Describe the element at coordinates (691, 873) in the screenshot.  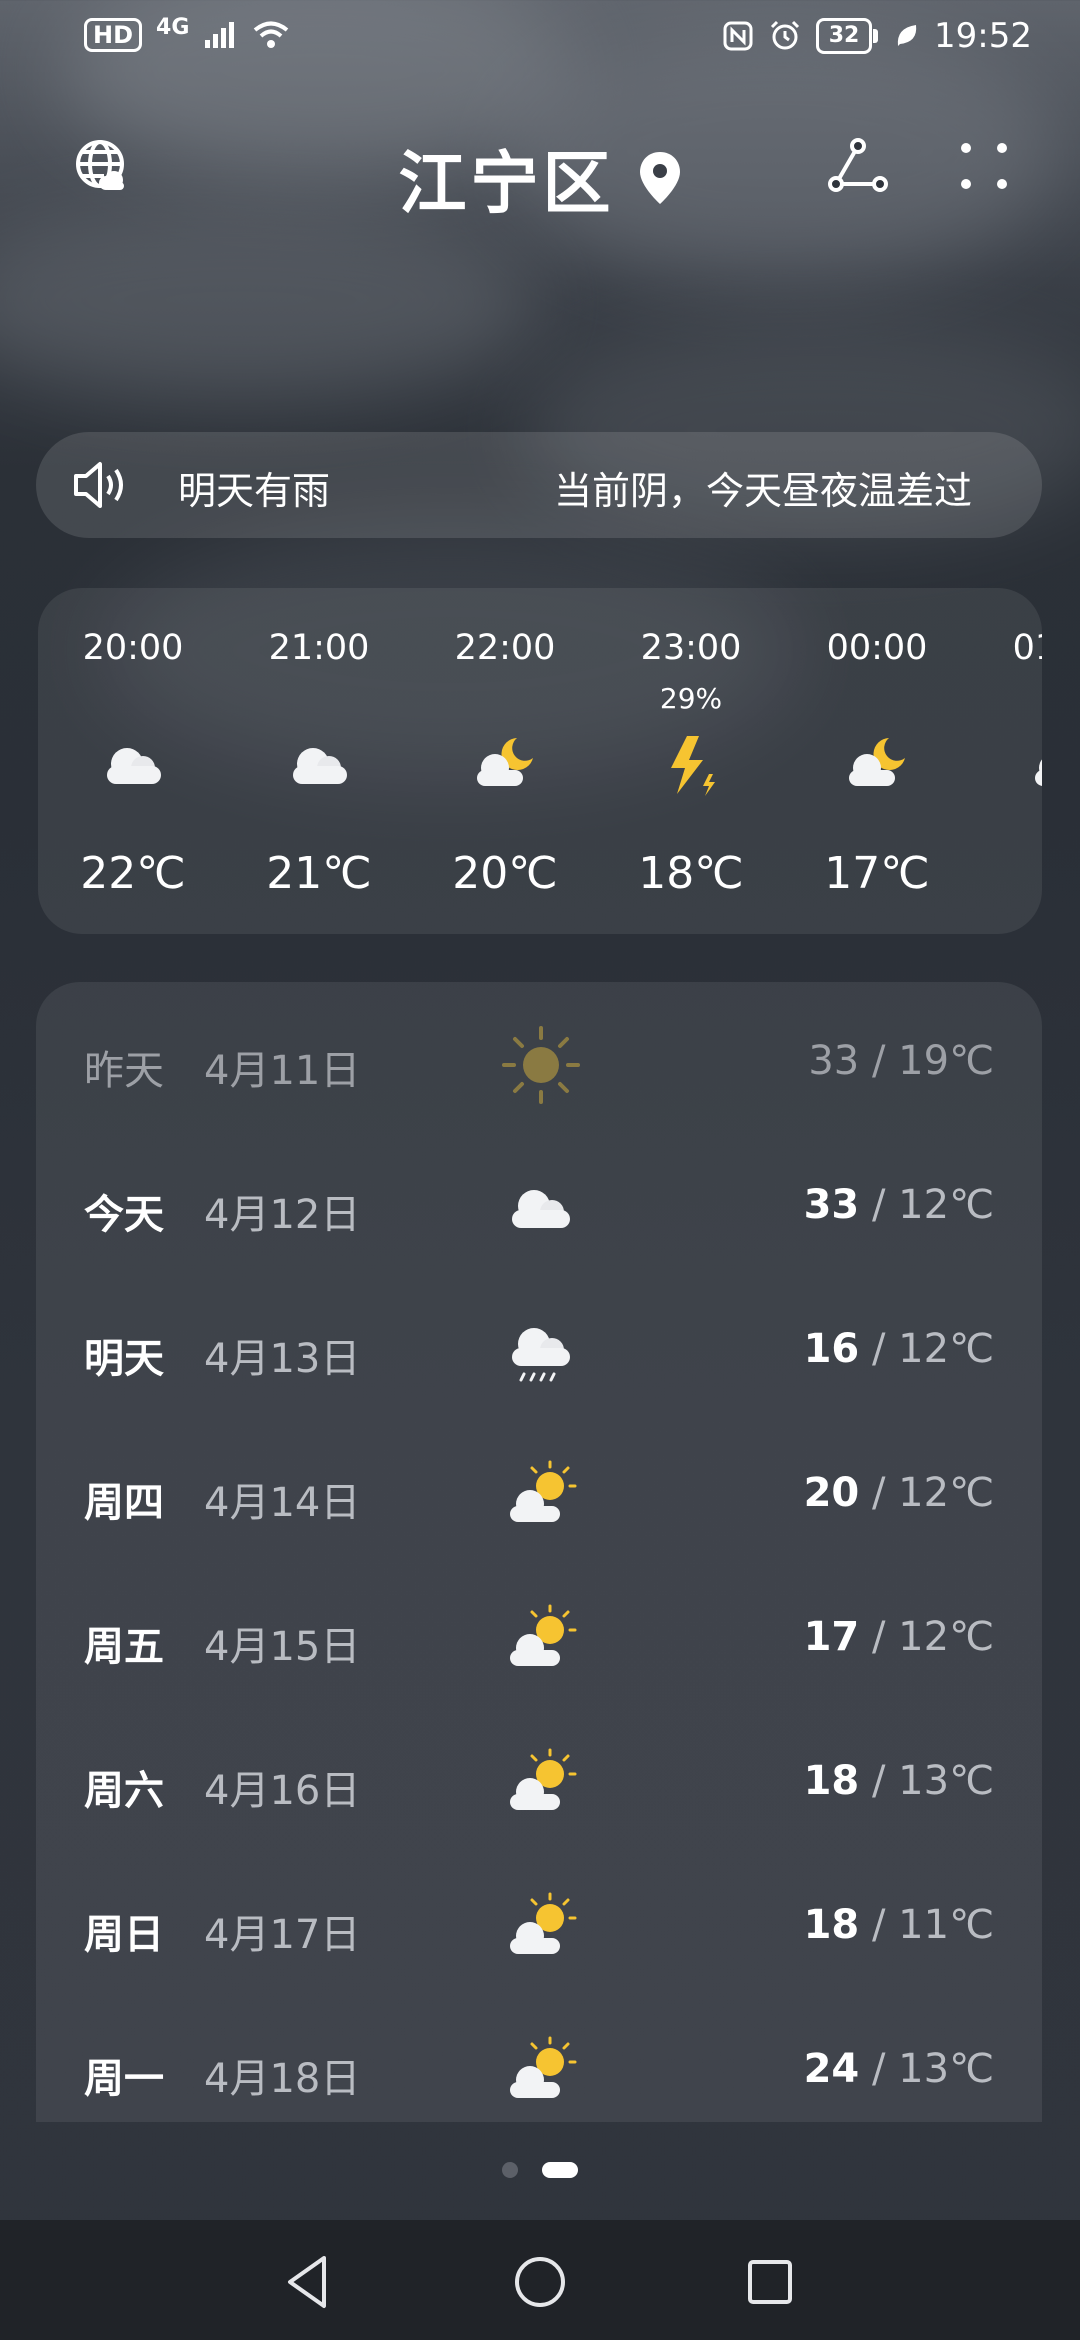
I see `hour-temp: 18℃` at that location.